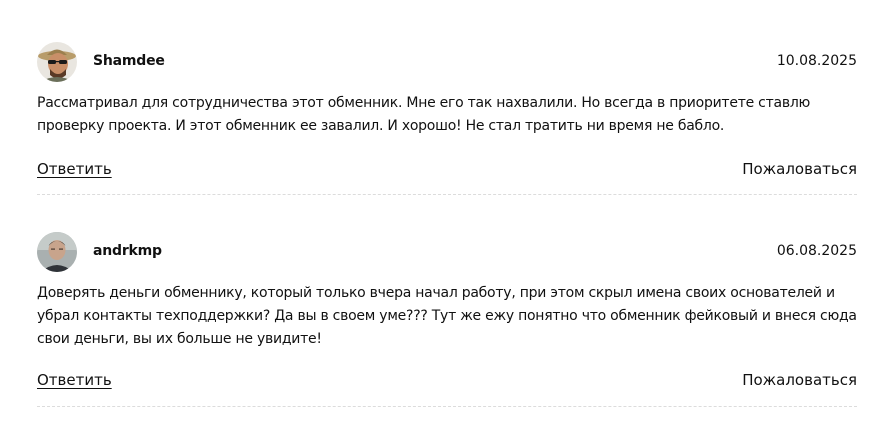 The width and height of the screenshot is (877, 422). What do you see at coordinates (816, 61) in the screenshot?
I see `comment-date: 10.08.2025` at bounding box center [816, 61].